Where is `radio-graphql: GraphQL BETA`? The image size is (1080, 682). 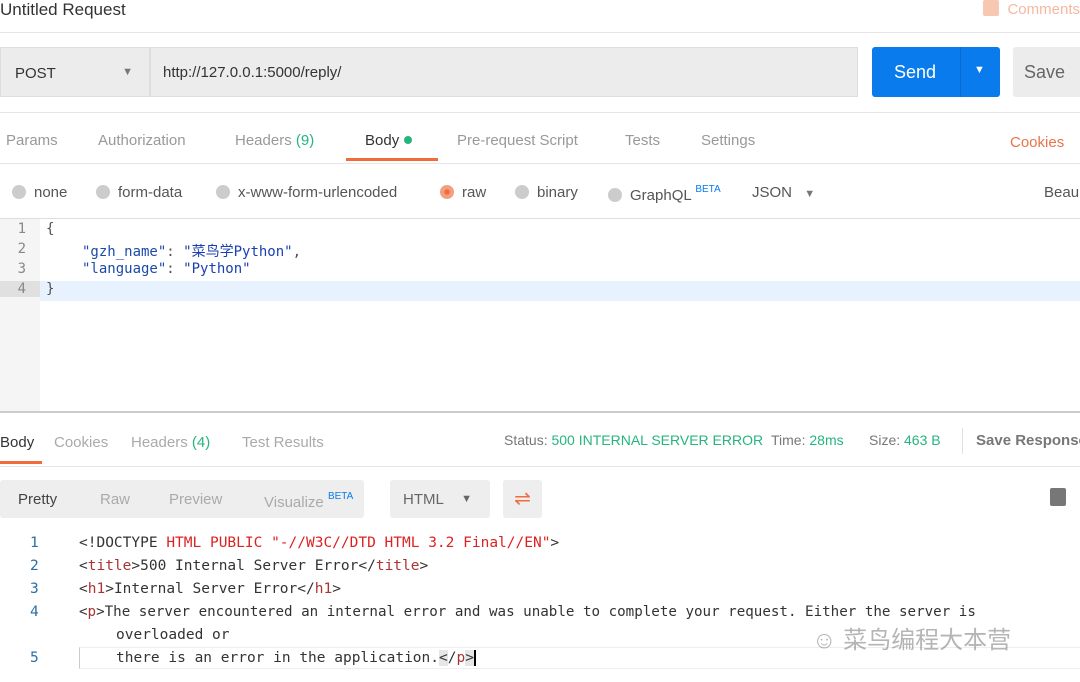
radio-graphql: GraphQL BETA is located at coordinates (664, 194).